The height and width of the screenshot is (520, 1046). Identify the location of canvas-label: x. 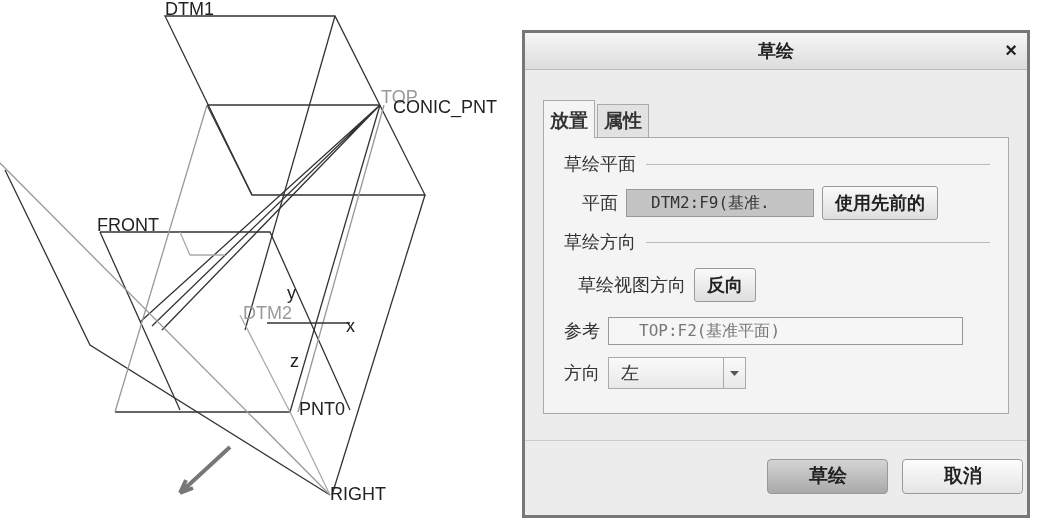
(350, 326).